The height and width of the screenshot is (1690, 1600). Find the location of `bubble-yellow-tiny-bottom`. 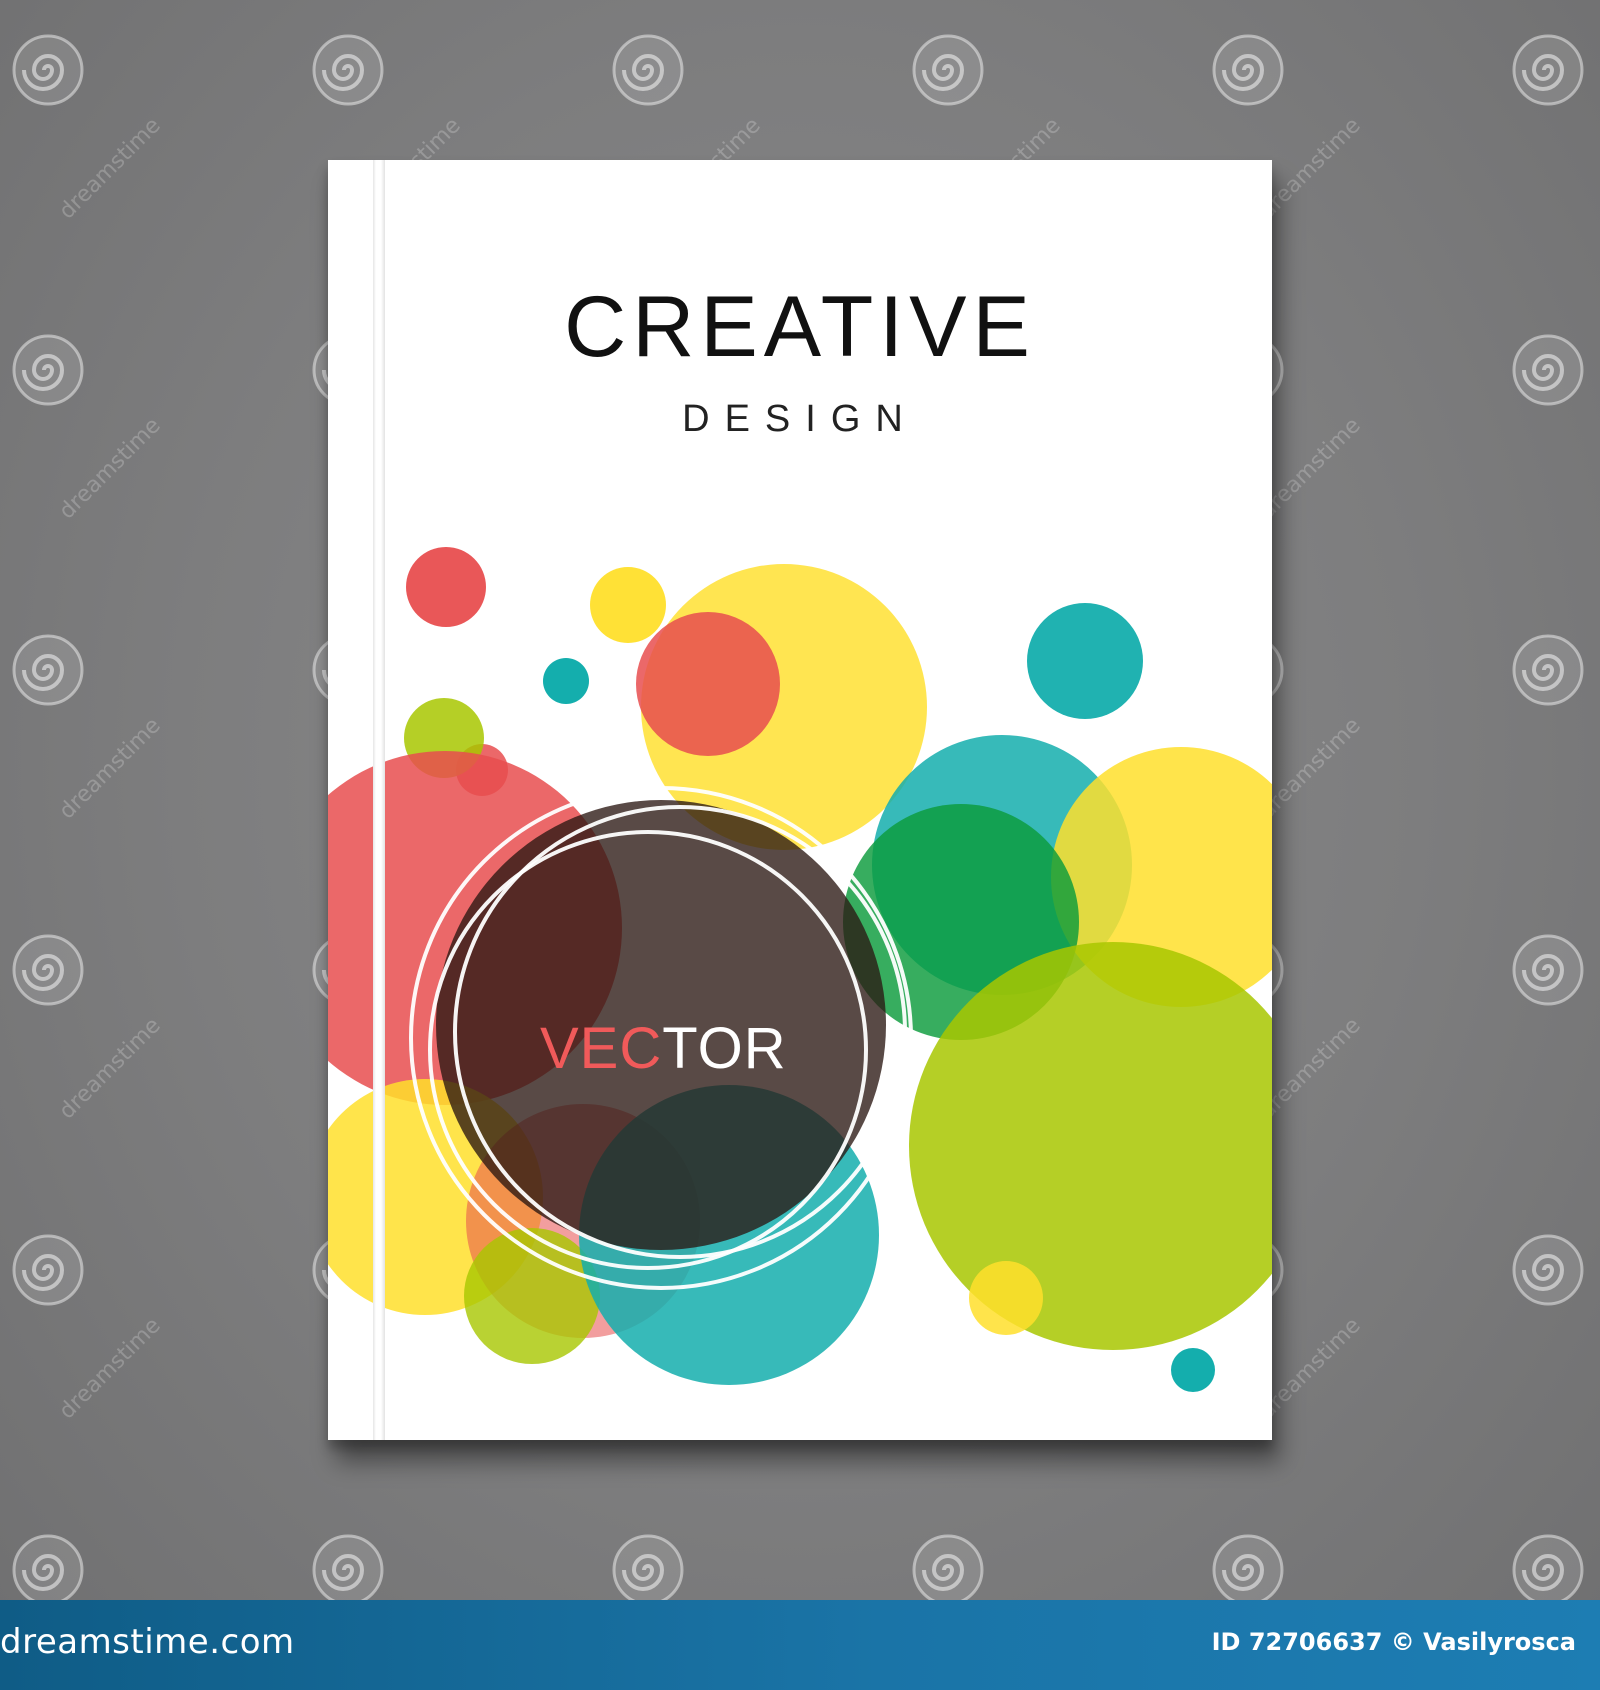

bubble-yellow-tiny-bottom is located at coordinates (1006, 1298).